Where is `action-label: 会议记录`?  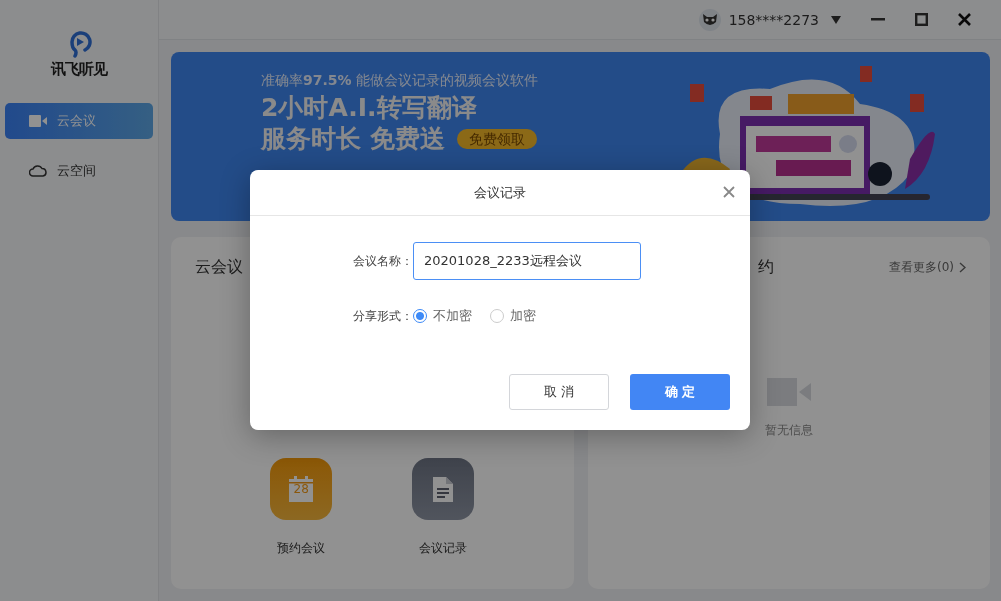
action-label: 会议记录 is located at coordinates (443, 548).